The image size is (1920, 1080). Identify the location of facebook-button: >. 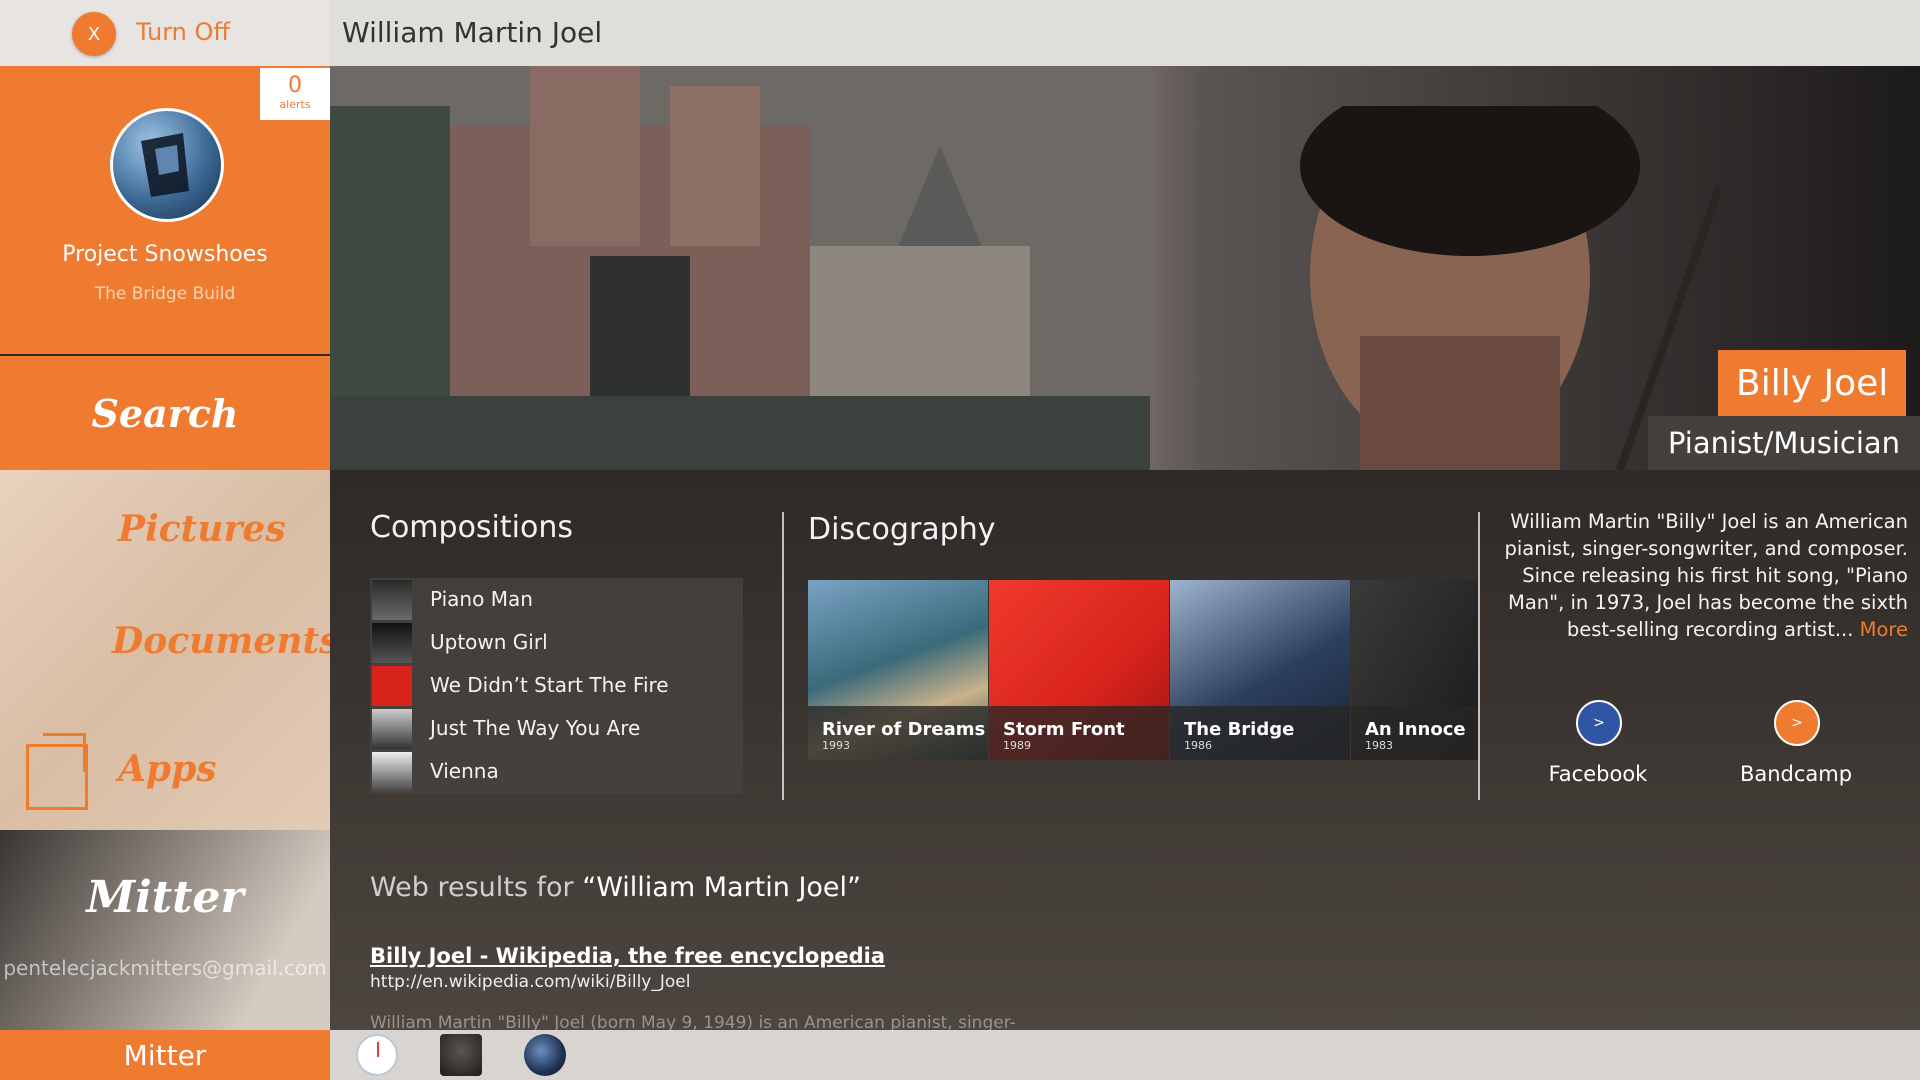
(1599, 723).